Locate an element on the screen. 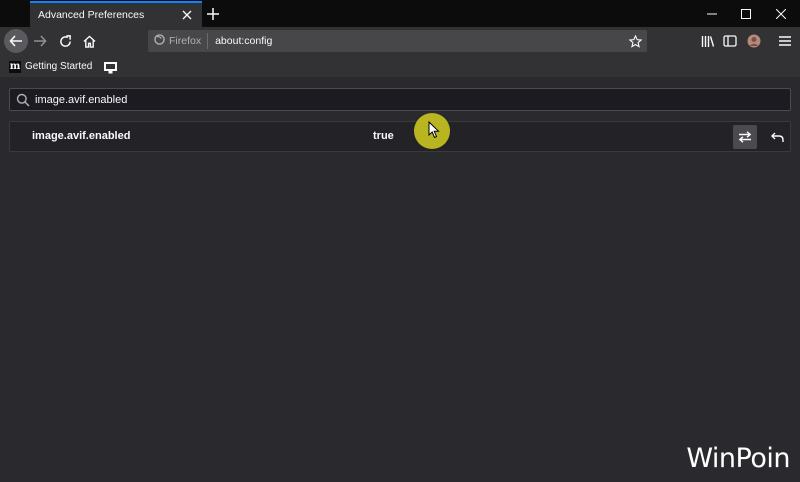  watermark-logo: WinPoin is located at coordinates (738, 458).